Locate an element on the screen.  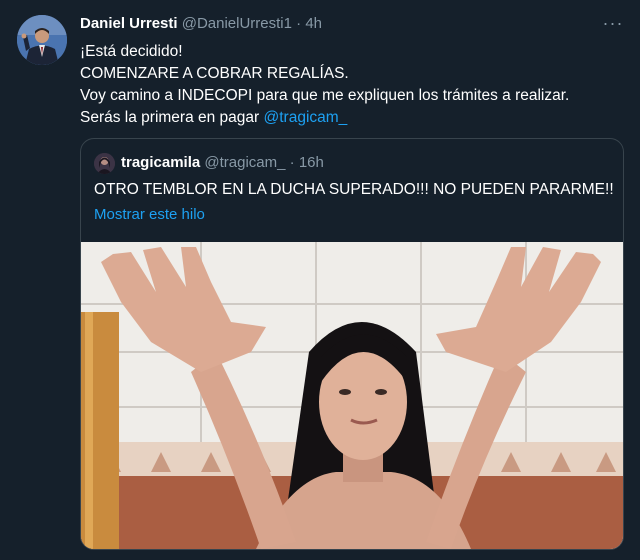
tweet-line: COMENZARE A COBRAR REGALÍAS. is located at coordinates (214, 73).